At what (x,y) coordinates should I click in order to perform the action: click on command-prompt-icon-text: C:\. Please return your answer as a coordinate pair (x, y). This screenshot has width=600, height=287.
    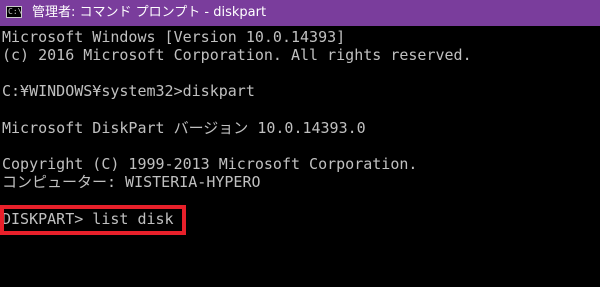
    Looking at the image, I should click on (15, 11).